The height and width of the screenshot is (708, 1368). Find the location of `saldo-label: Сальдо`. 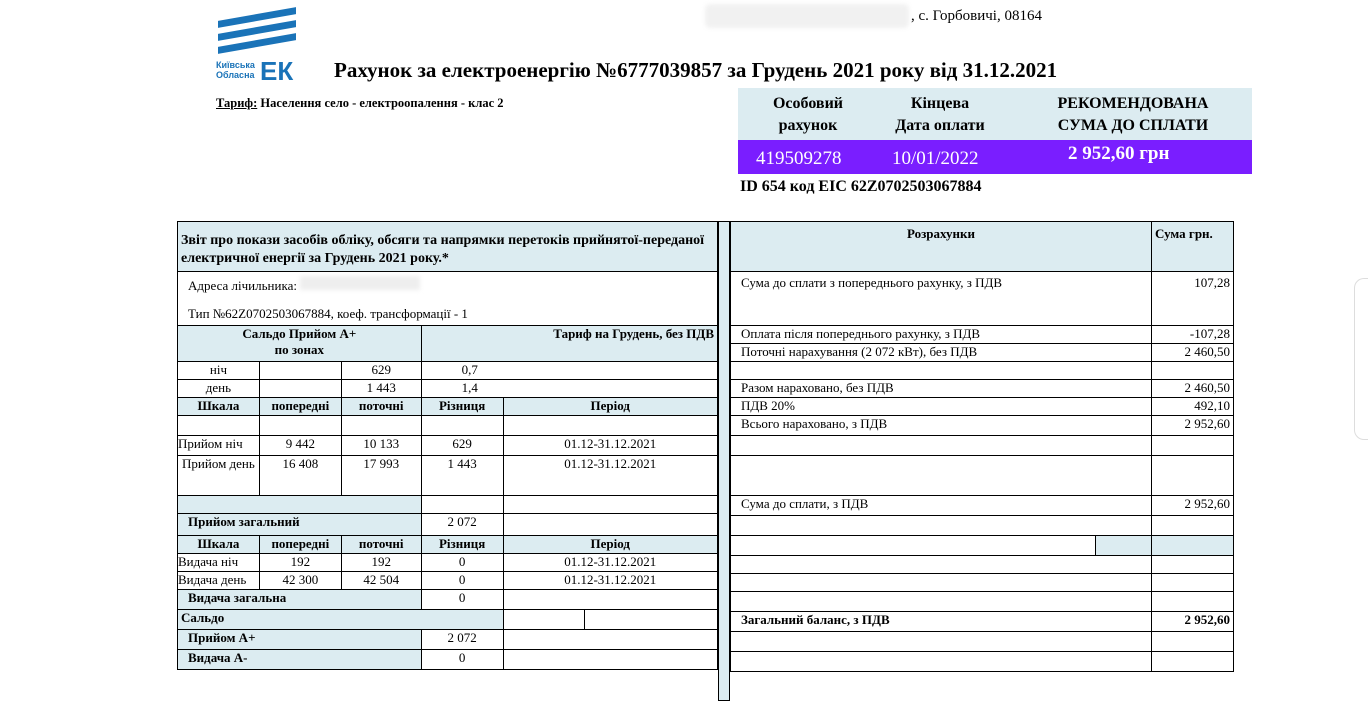

saldo-label: Сальдо is located at coordinates (340, 619).